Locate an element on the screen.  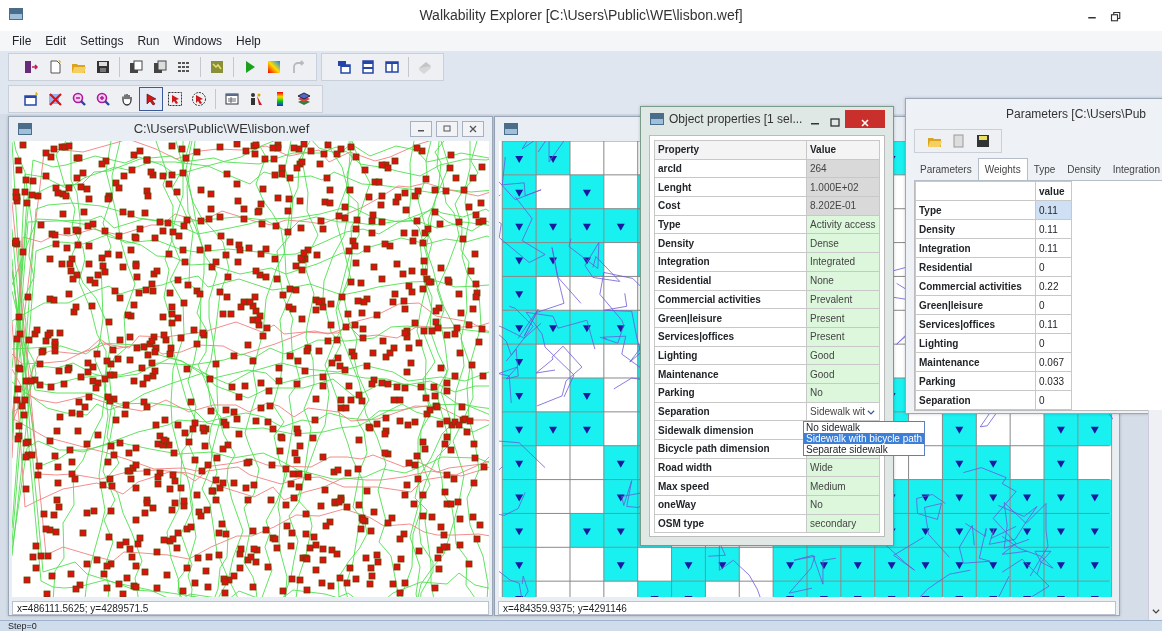
window-title: C:\Users\Public\WE\lisbon.wef is located at coordinates (221, 129).